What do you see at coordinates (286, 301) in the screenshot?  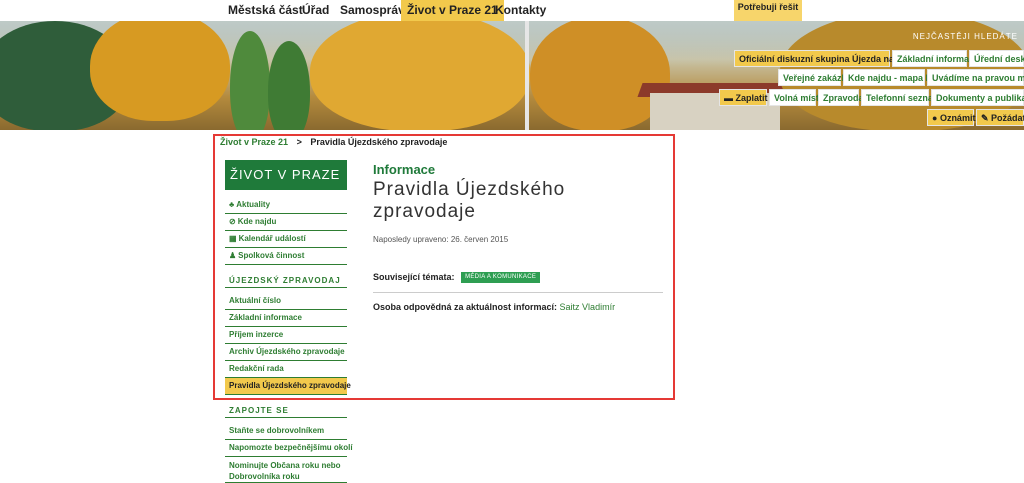 I see `sidebar-item-current-issue: Aktuální číslo` at bounding box center [286, 301].